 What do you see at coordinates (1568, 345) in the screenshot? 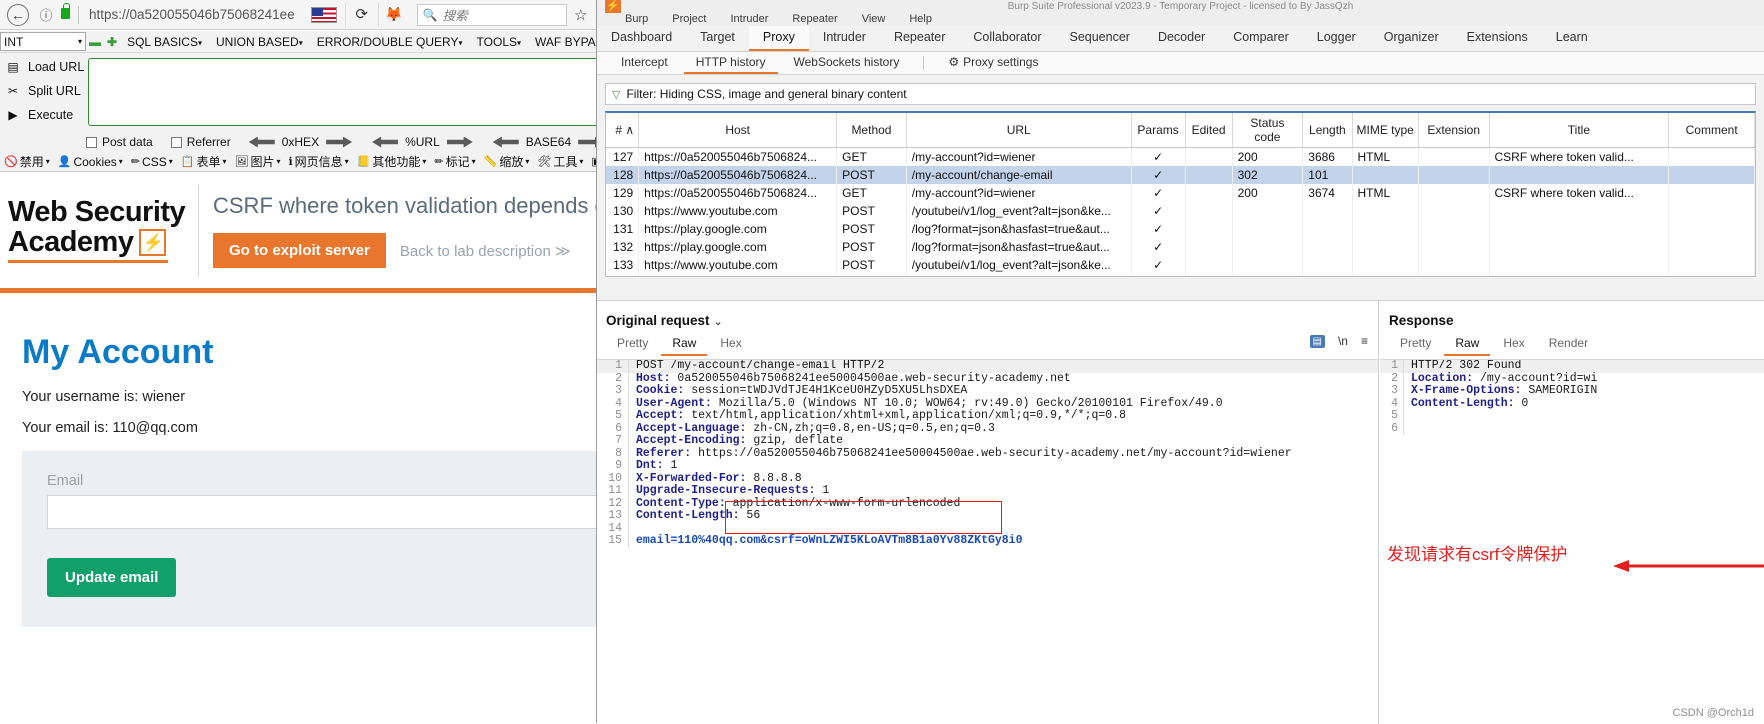
I see `response-tab-render: Render` at bounding box center [1568, 345].